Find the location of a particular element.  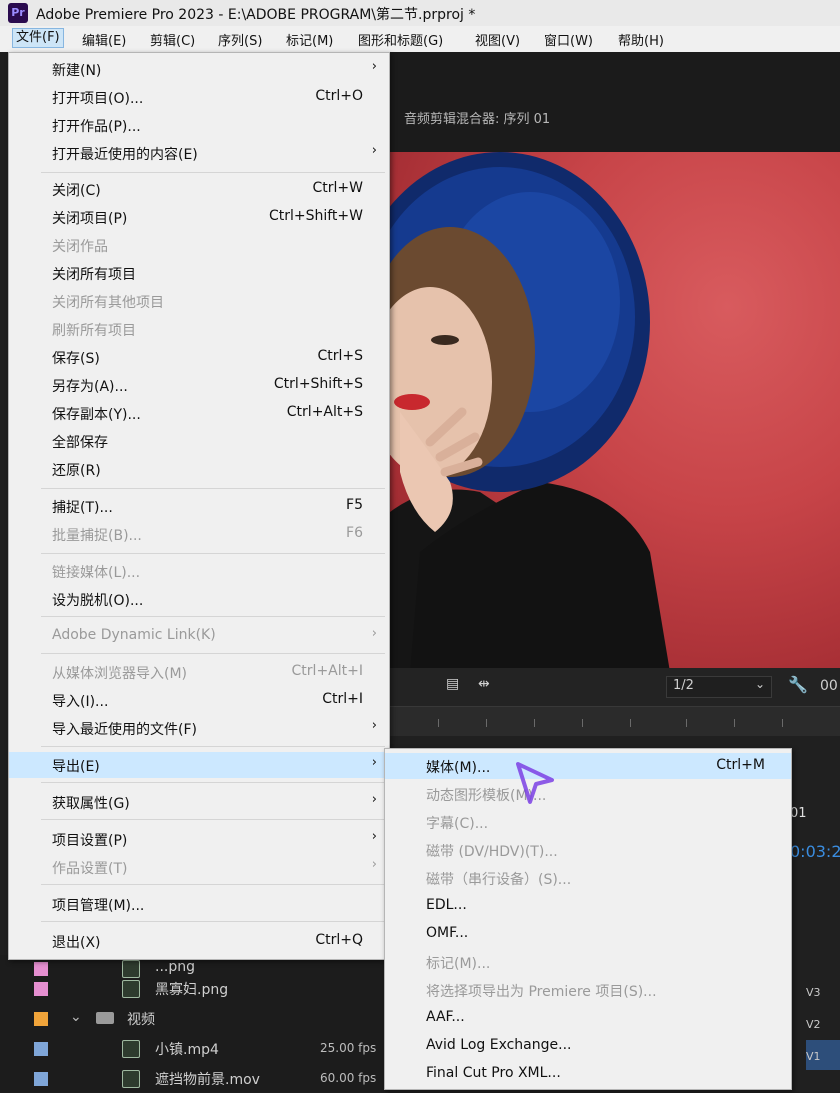

zoom-select: 1/2 ⌄ is located at coordinates (719, 687).